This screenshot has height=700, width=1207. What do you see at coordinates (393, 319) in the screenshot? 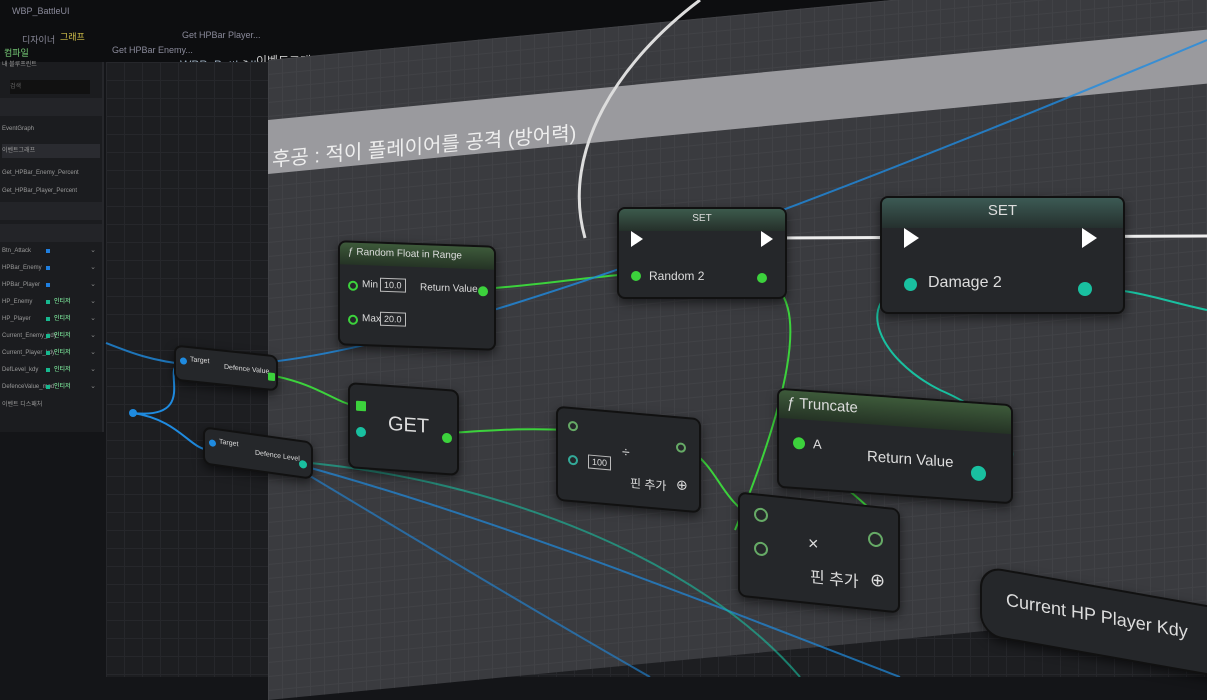
I see `max-value-input: 20.0` at bounding box center [393, 319].